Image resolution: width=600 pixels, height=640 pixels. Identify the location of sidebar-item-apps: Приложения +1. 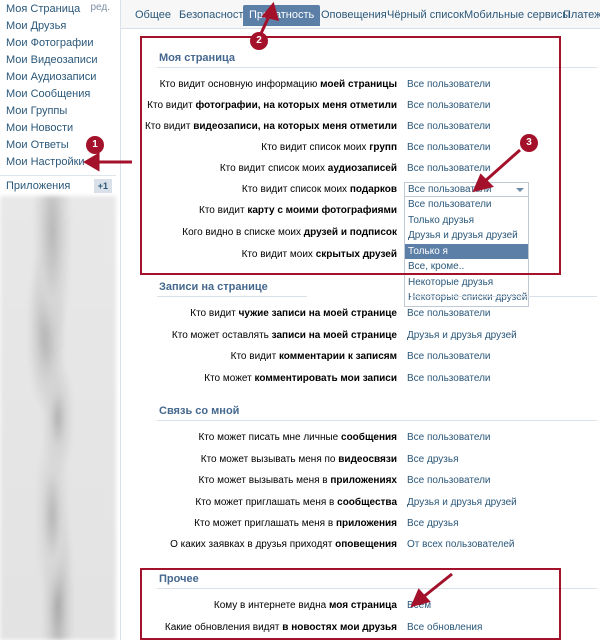
(58, 186).